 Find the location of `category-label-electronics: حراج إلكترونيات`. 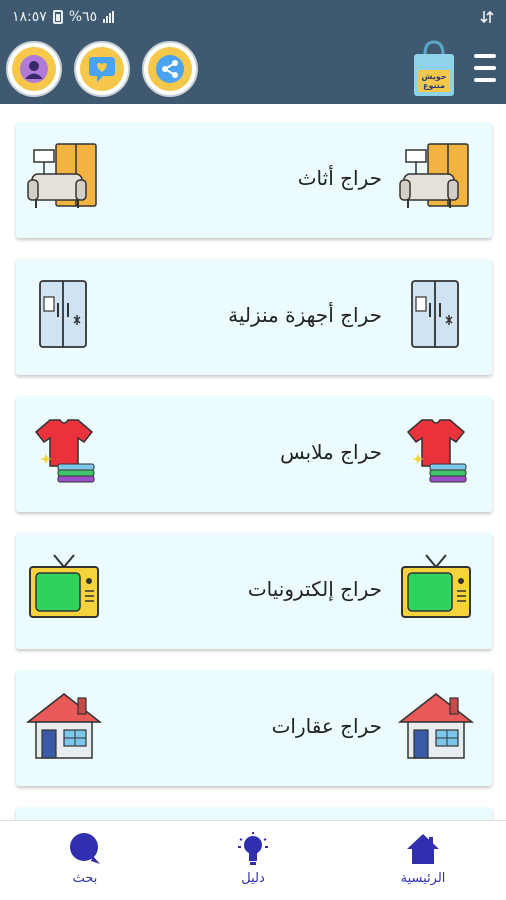

category-label-electronics: حراج إلكترونيات is located at coordinates (314, 589).